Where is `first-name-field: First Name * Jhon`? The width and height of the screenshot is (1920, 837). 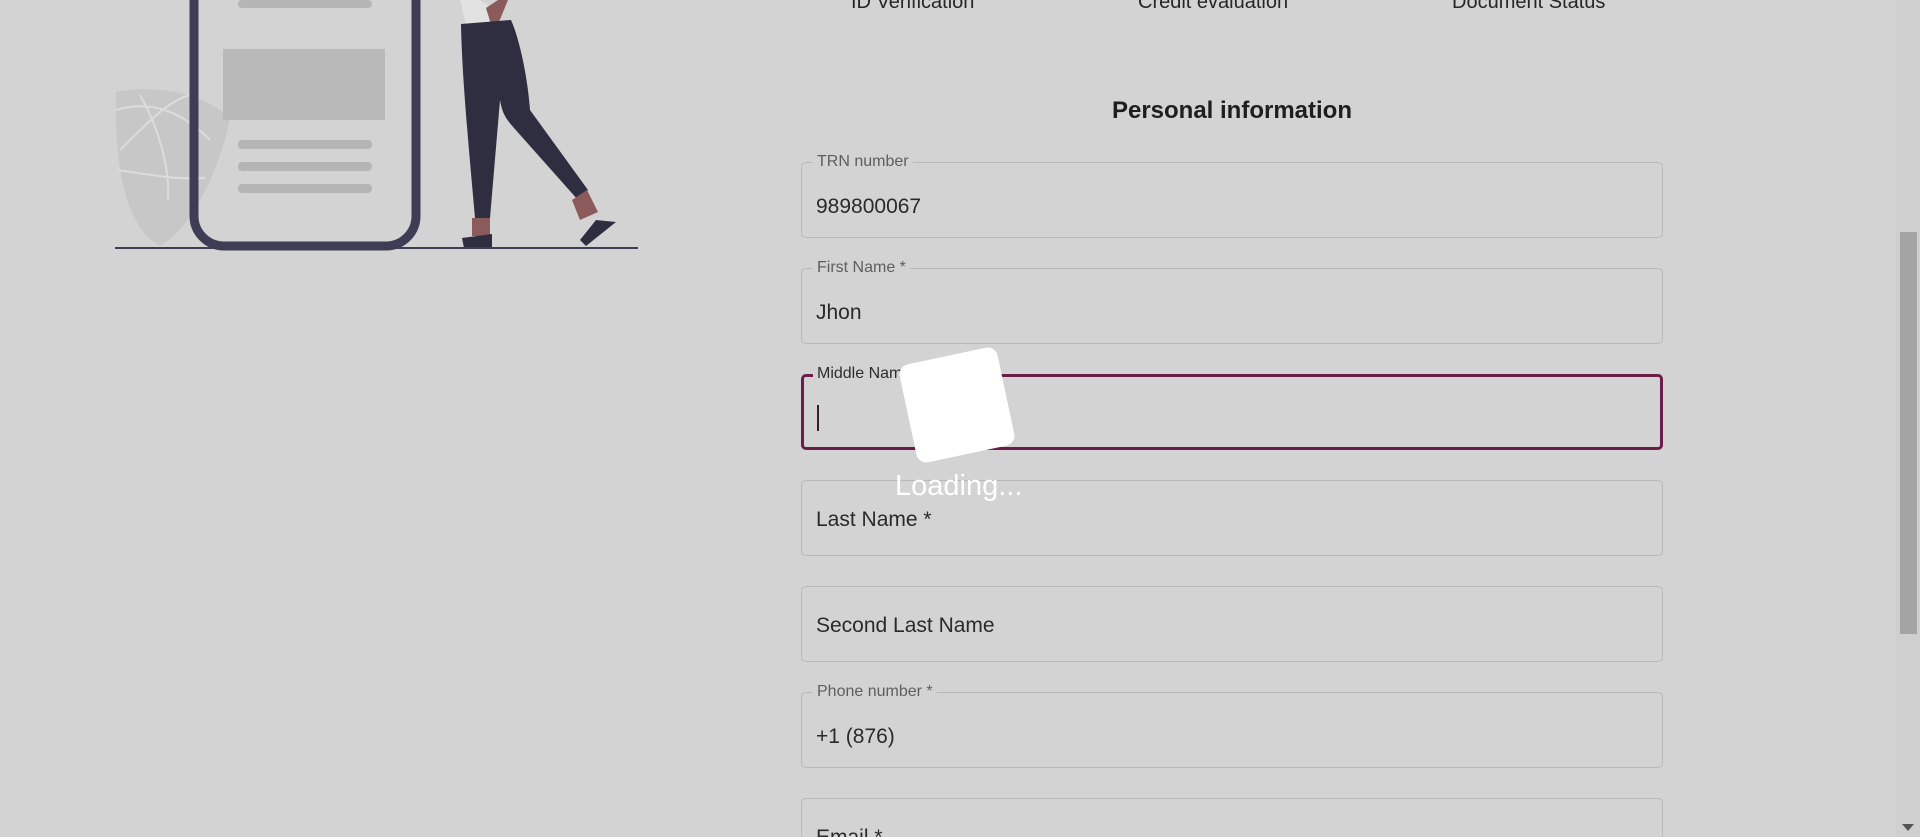 first-name-field: First Name * Jhon is located at coordinates (1232, 301).